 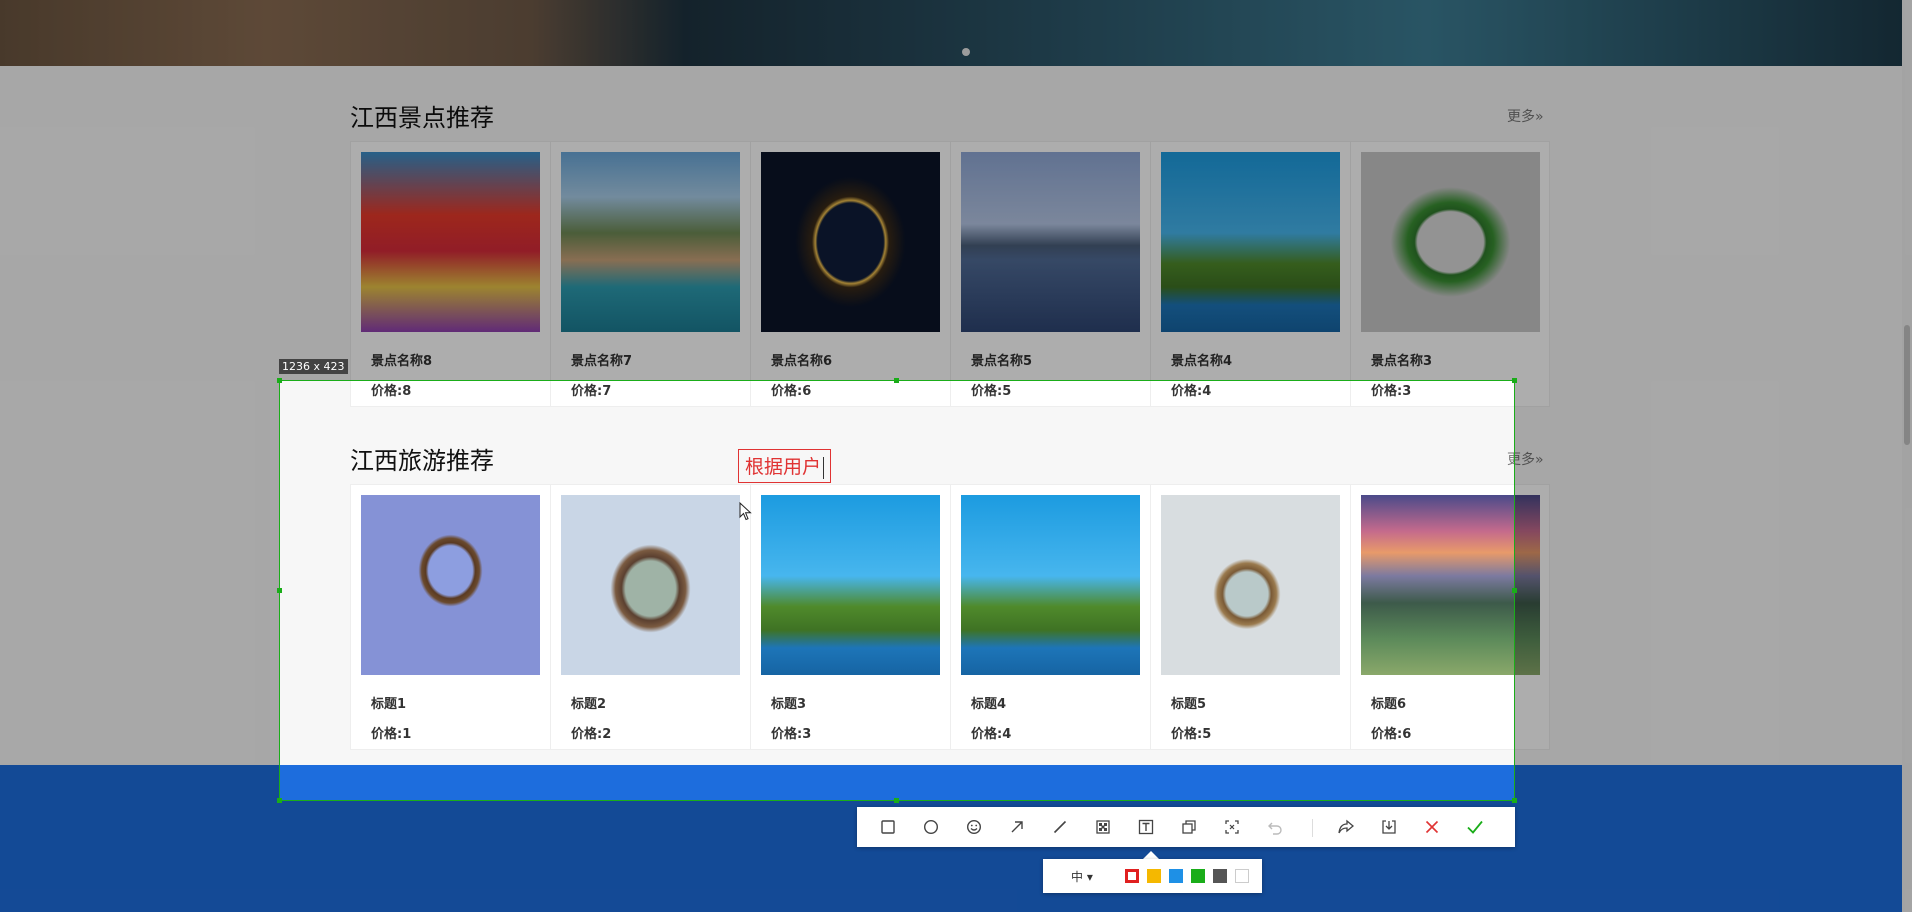 What do you see at coordinates (1475, 827) in the screenshot?
I see `confirm-icon` at bounding box center [1475, 827].